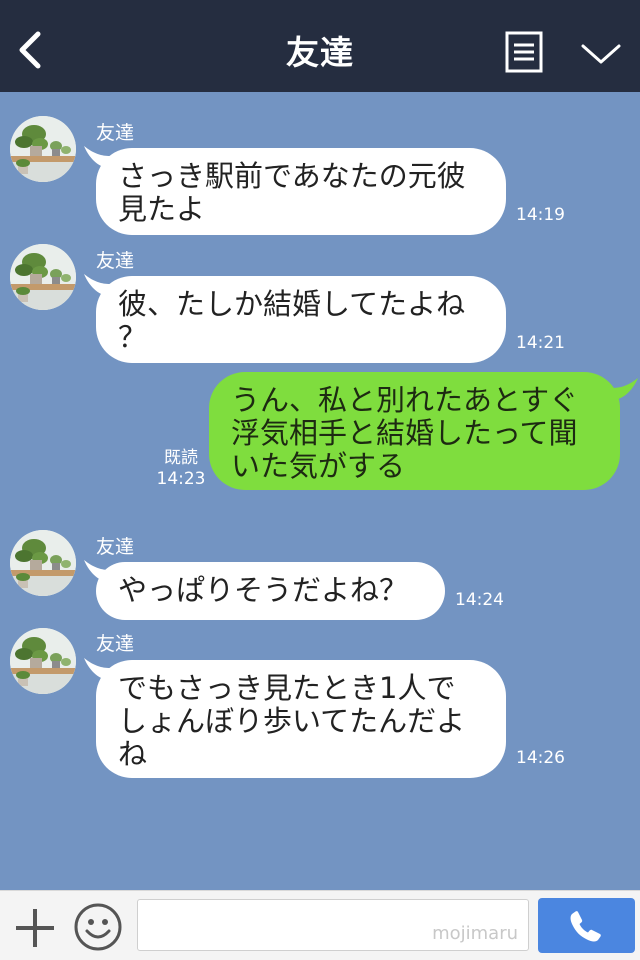 Image resolution: width=640 pixels, height=960 pixels. I want to click on call-button, so click(586, 925).